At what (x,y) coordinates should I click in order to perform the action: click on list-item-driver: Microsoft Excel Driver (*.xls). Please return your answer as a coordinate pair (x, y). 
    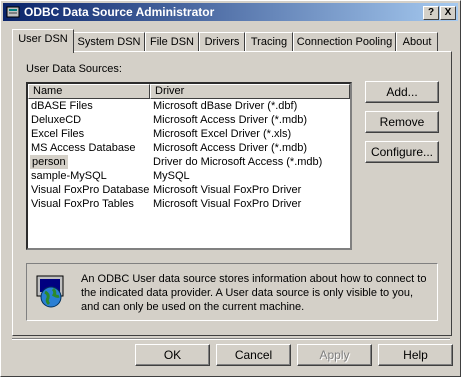
    Looking at the image, I should click on (222, 134).